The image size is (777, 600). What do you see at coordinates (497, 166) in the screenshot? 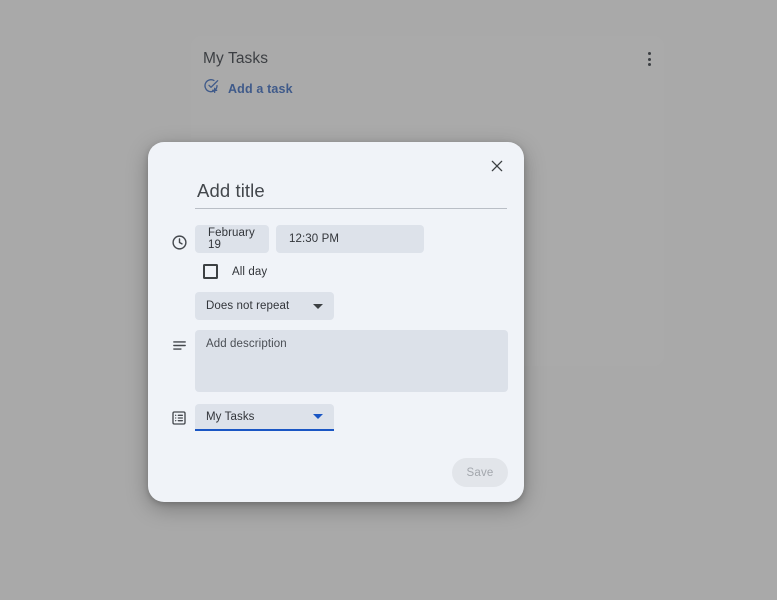
I see `close-icon` at bounding box center [497, 166].